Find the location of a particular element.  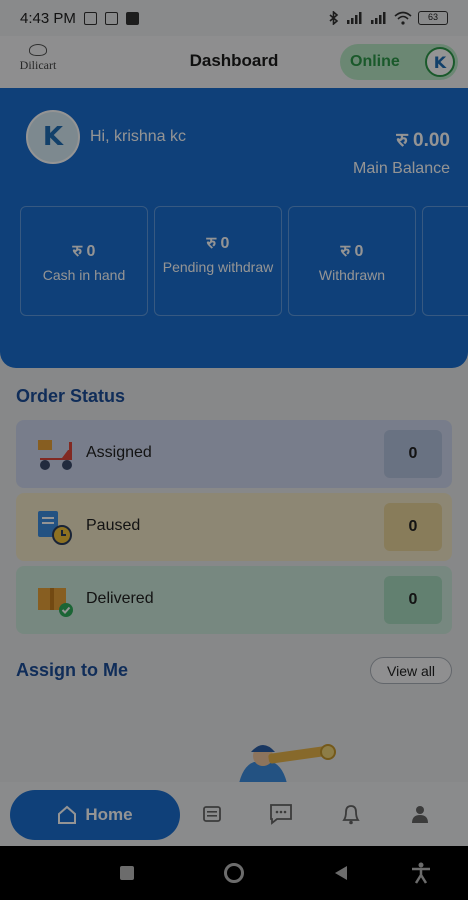

app-header: Dilicart Dashboard Online K is located at coordinates (234, 62).